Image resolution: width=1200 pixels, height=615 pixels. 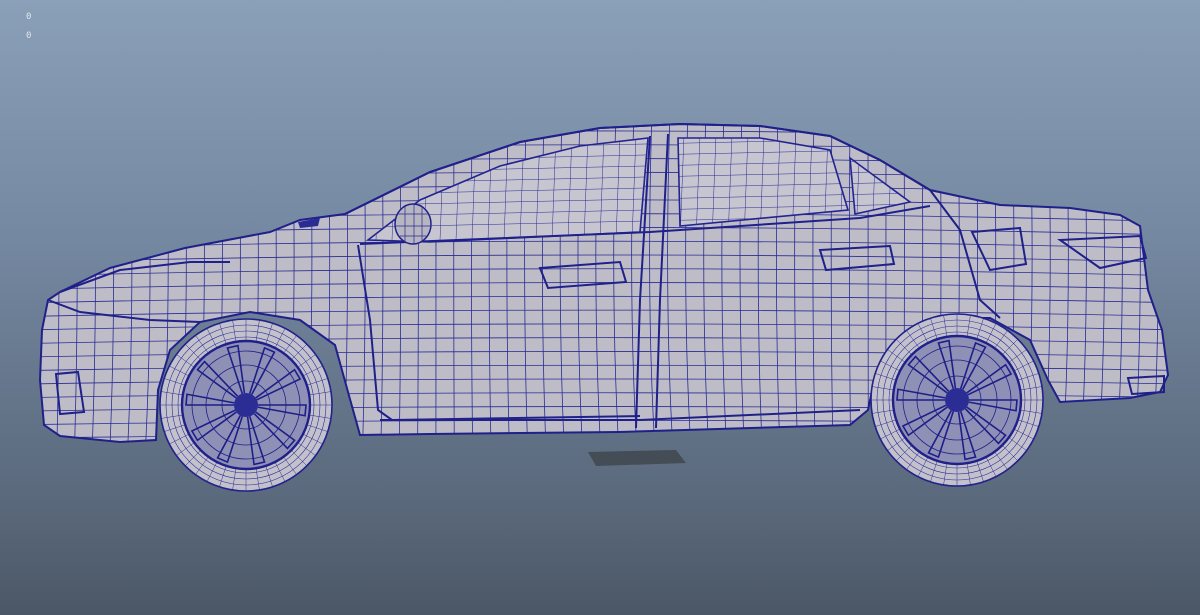 I want to click on side-mirror, so click(x=413, y=224).